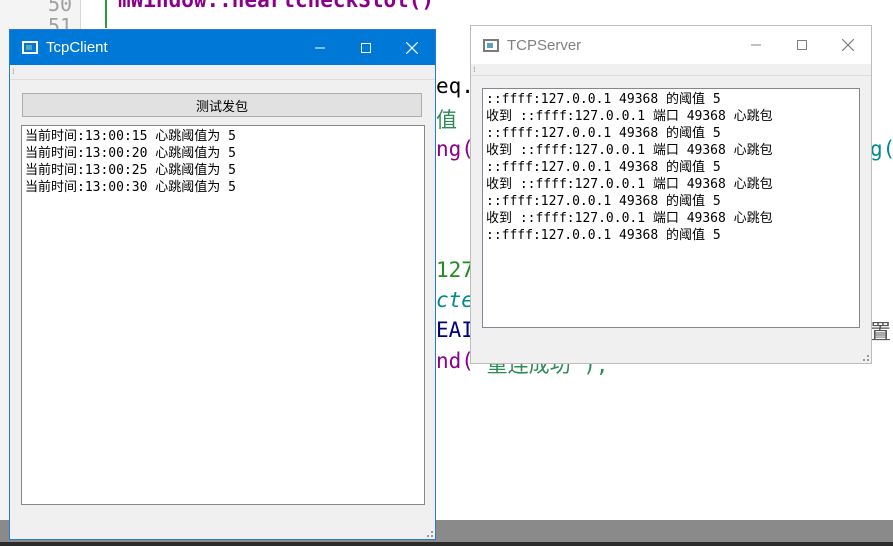  I want to click on code-function-signature: mWindow::heartcheckSlot(), so click(276, 6).